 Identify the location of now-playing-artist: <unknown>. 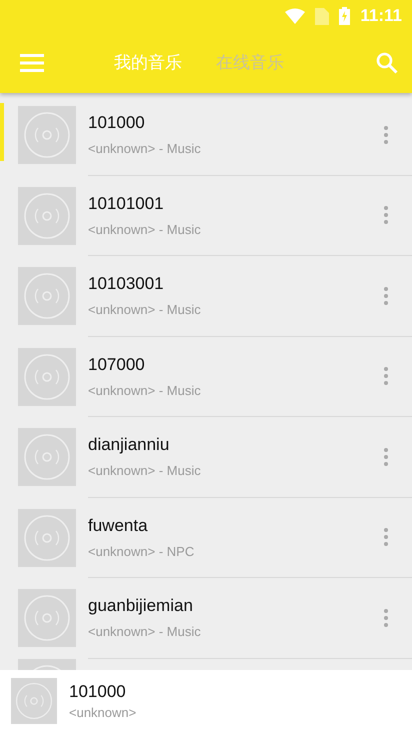
(102, 712).